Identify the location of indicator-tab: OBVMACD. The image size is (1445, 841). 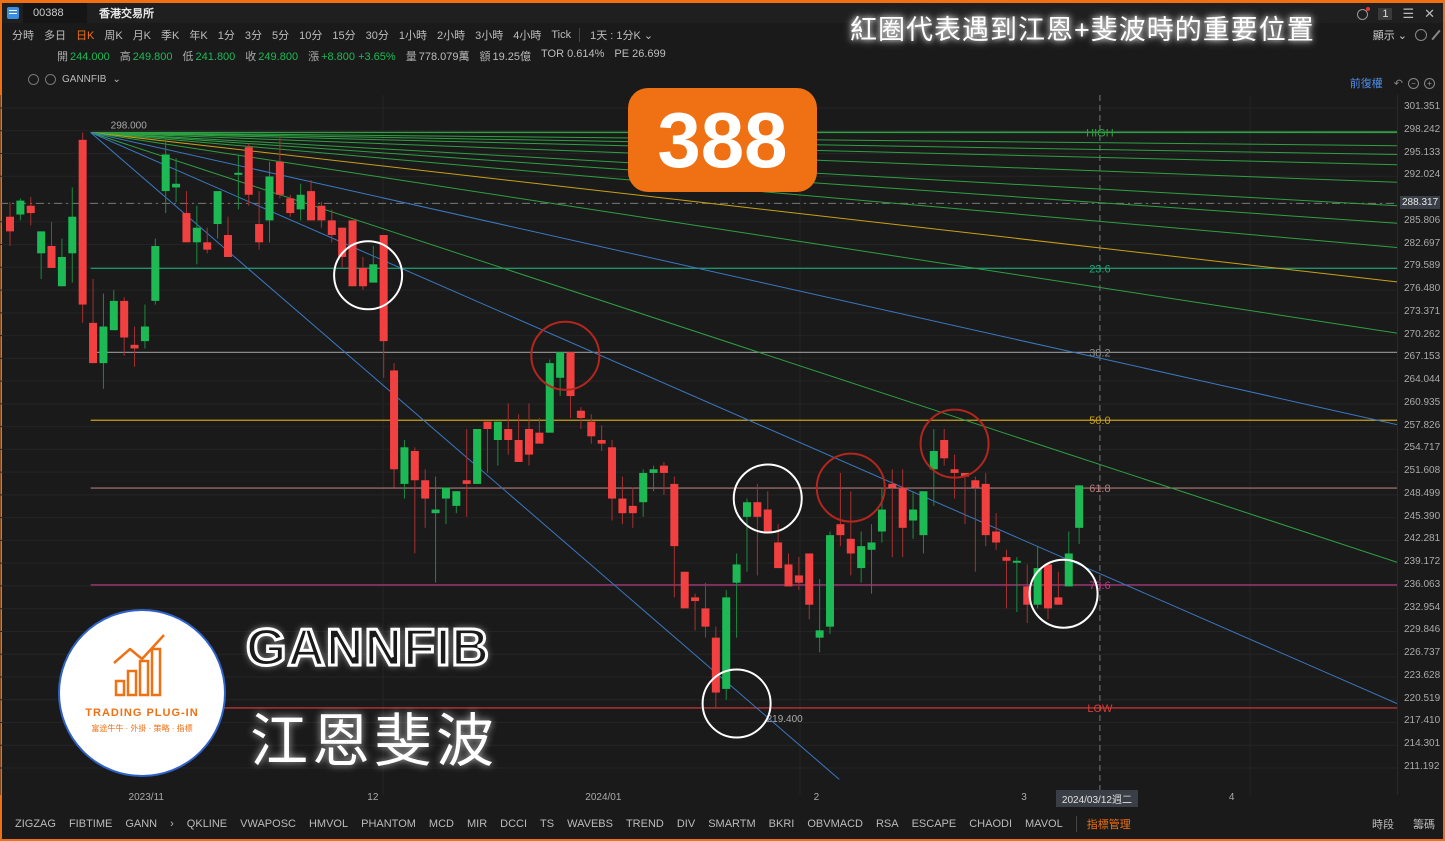
(835, 824).